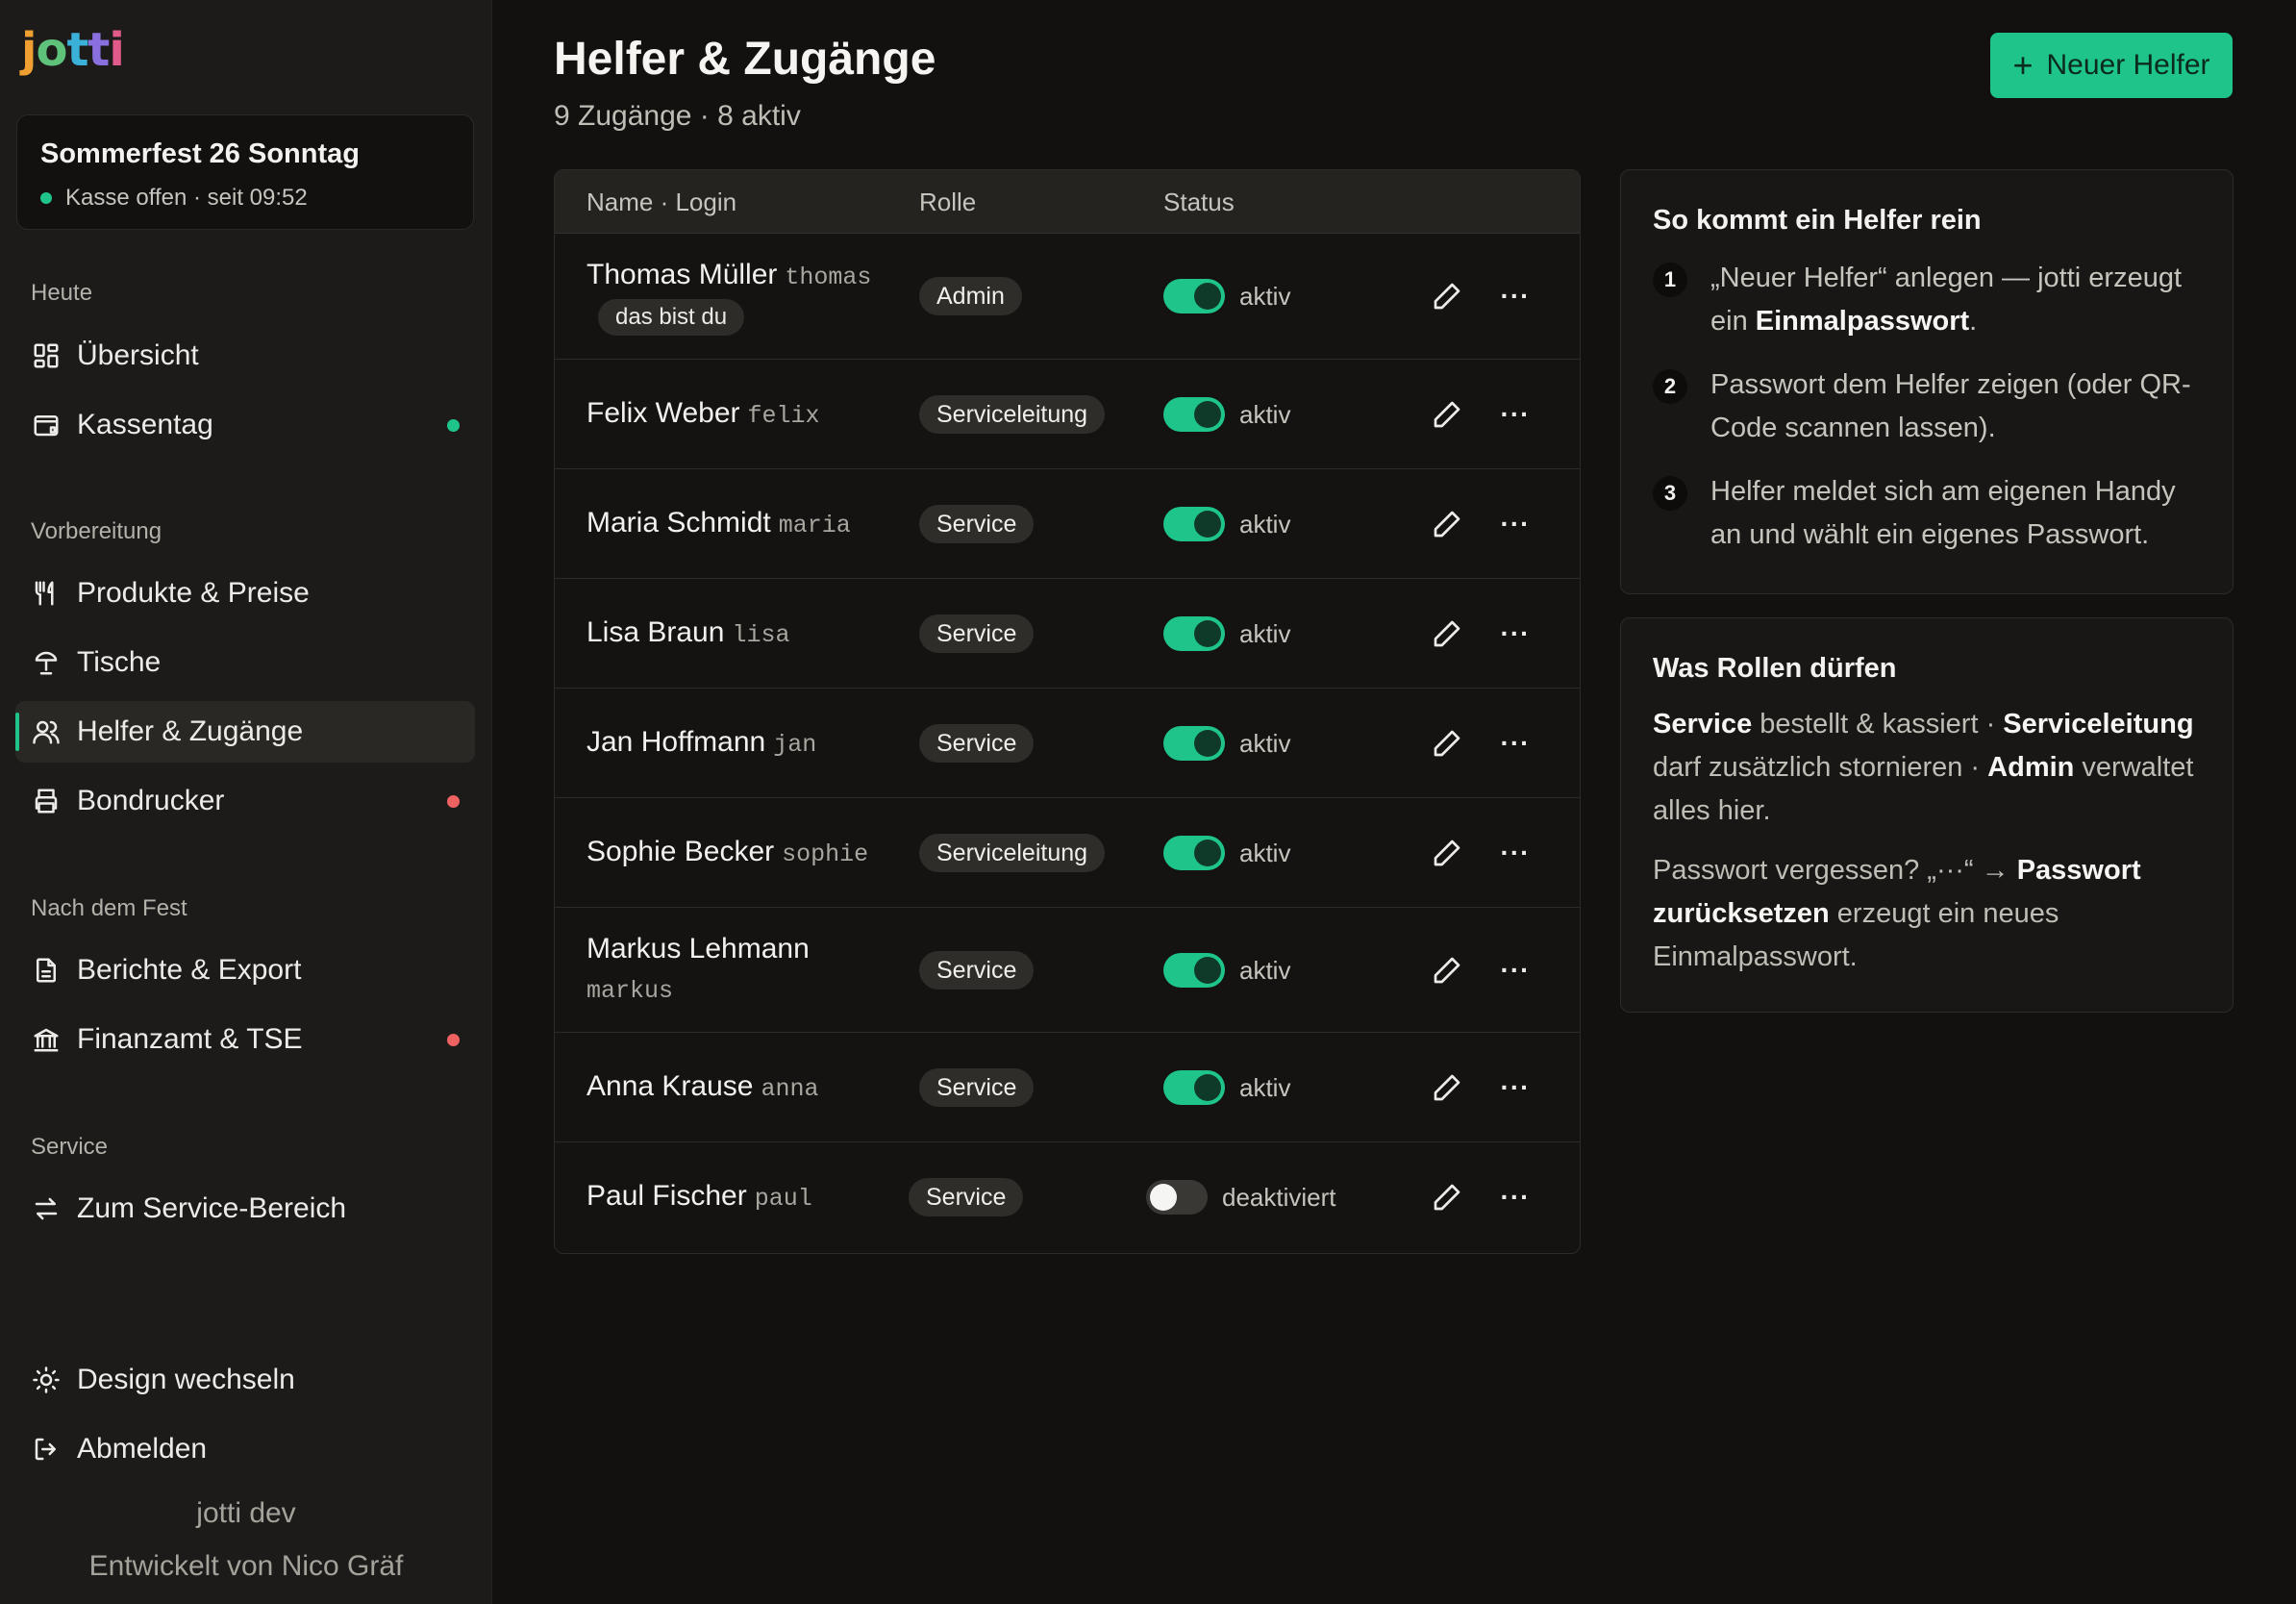 This screenshot has height=1604, width=2296. Describe the element at coordinates (1012, 853) in the screenshot. I see `role-badge: Serviceleitung` at that location.